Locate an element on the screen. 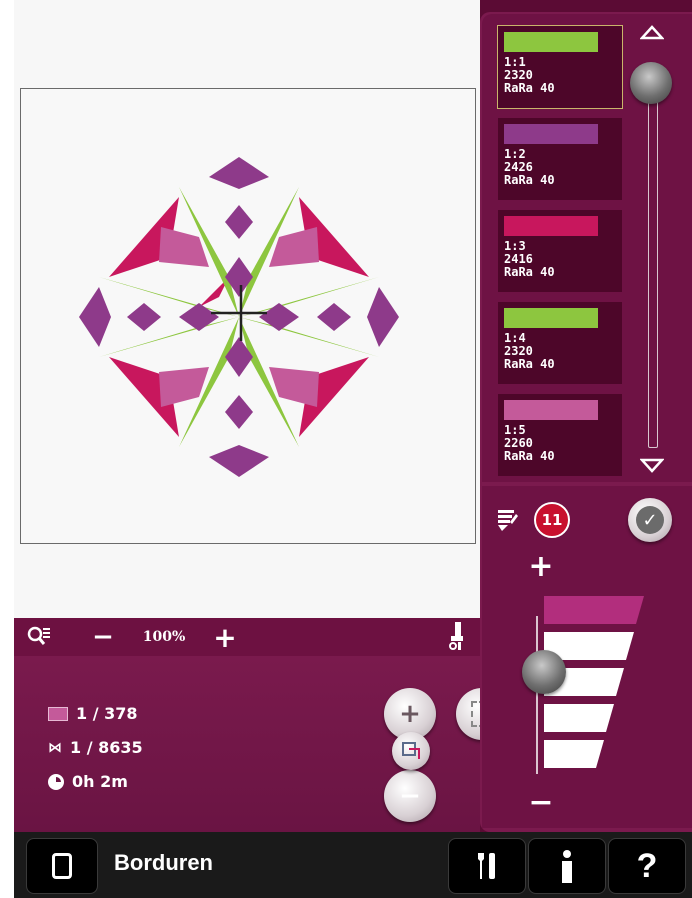 The image size is (692, 898). stitch-count-row: ⋈ 1 / 8635 is located at coordinates (95, 747).